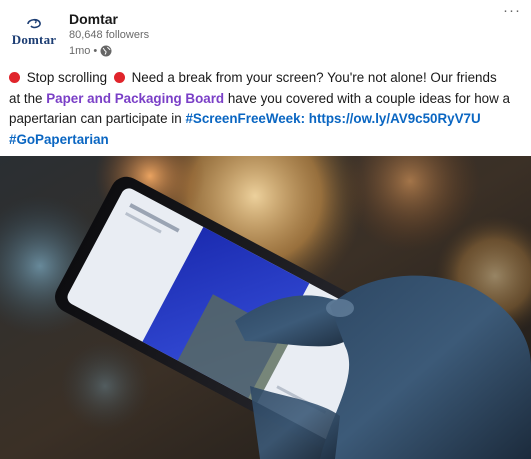  What do you see at coordinates (245, 118) in the screenshot?
I see `hashtag-link: #ScreenFreeWeek:` at bounding box center [245, 118].